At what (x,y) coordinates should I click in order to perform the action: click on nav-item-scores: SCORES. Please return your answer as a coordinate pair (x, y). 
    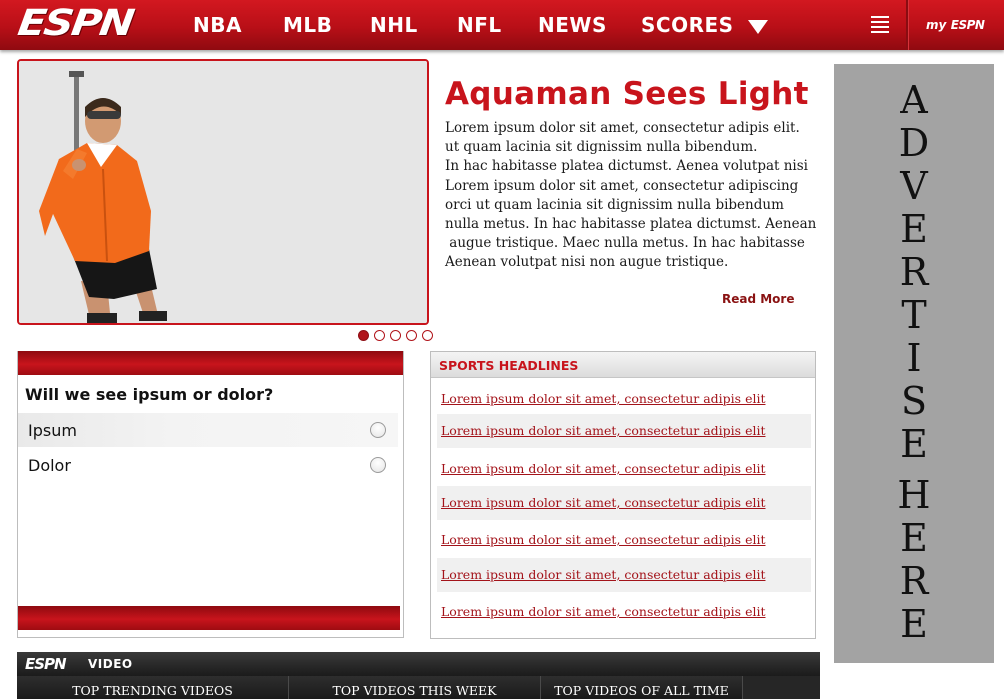
    Looking at the image, I should click on (687, 25).